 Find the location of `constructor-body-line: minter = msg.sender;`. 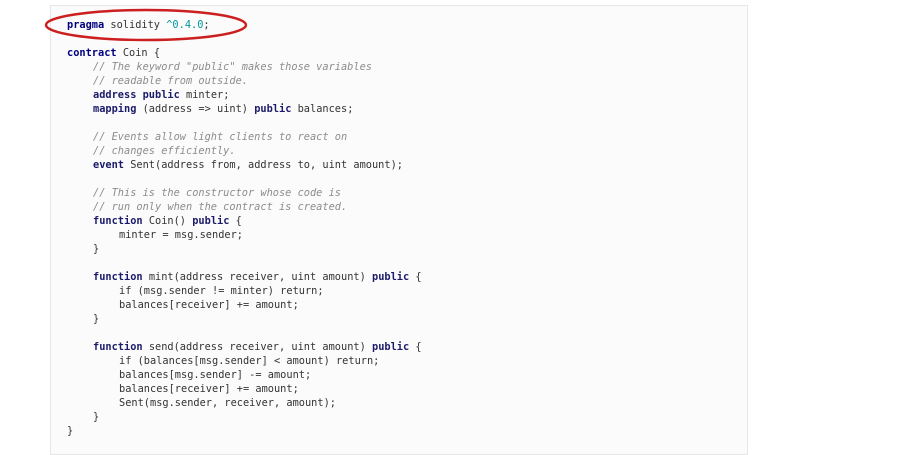

constructor-body-line: minter = msg.sender; is located at coordinates (181, 235).